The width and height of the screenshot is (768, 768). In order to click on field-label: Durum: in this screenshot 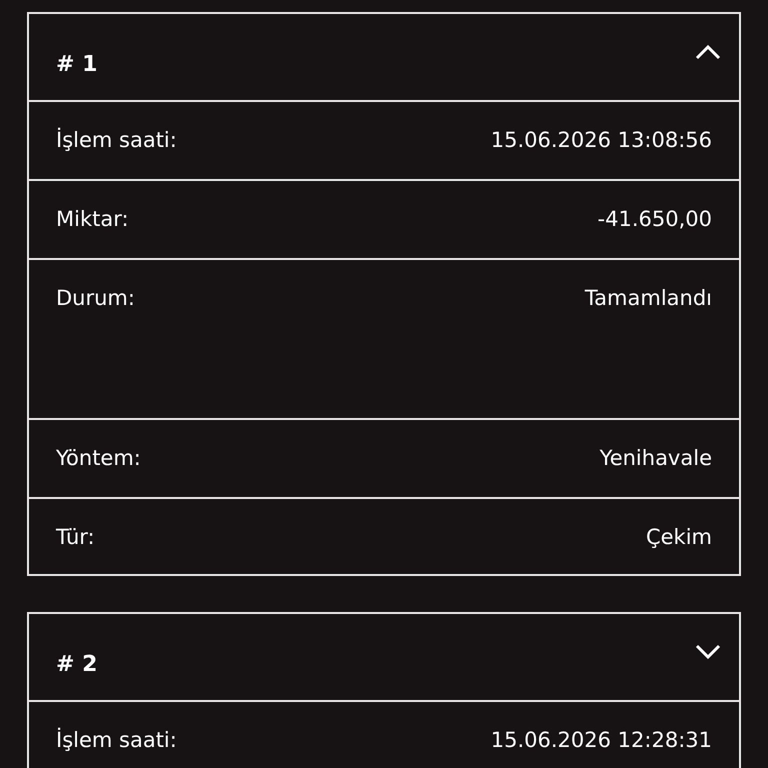, I will do `click(95, 298)`.